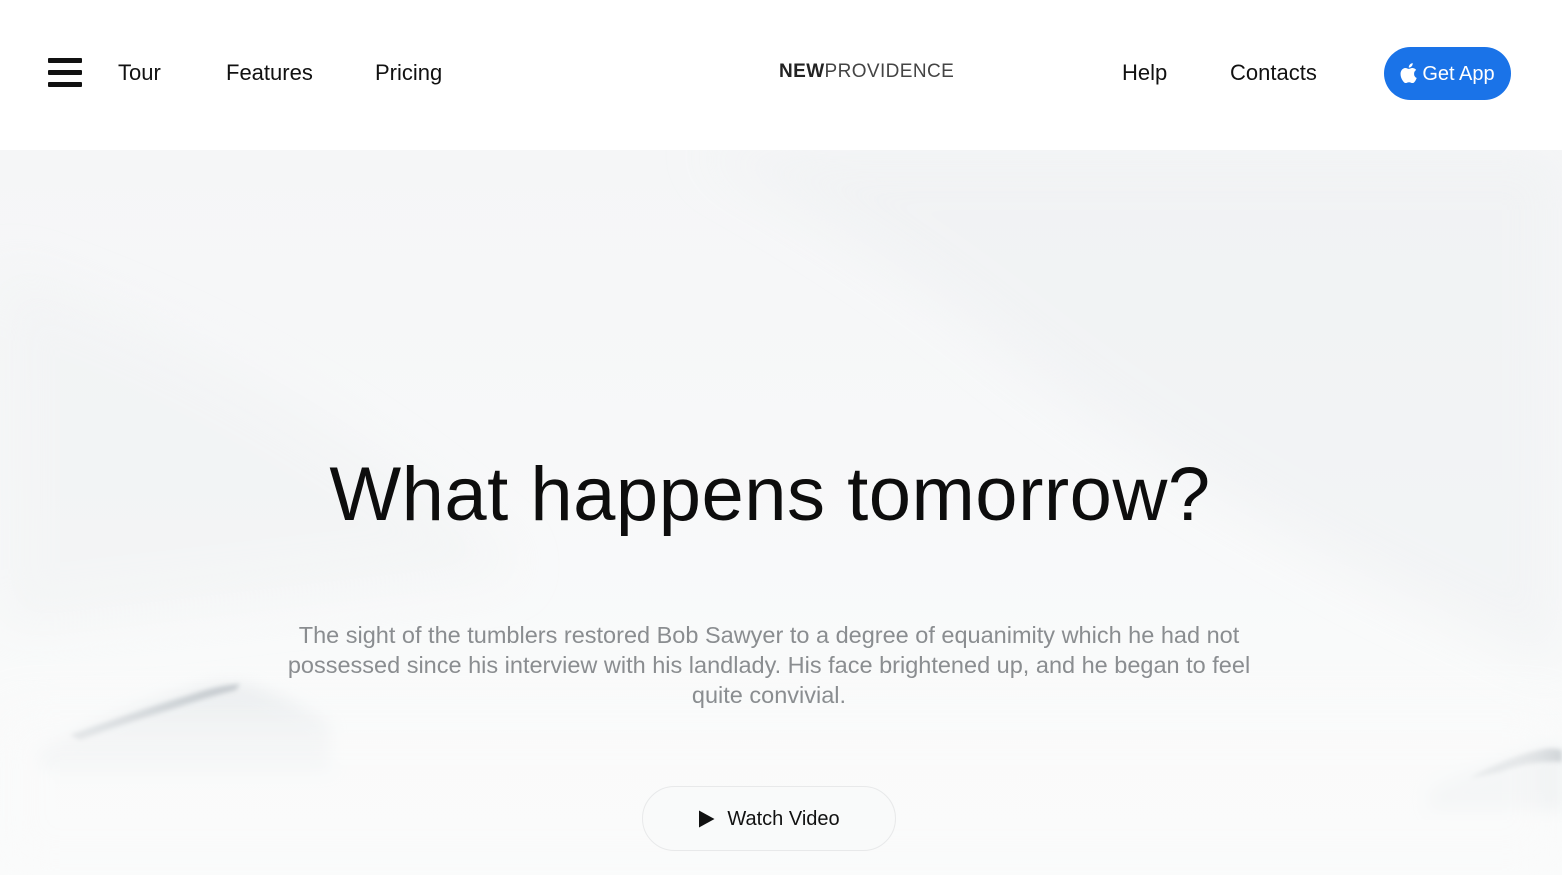  I want to click on nav-link-pricing: Pricing, so click(408, 73).